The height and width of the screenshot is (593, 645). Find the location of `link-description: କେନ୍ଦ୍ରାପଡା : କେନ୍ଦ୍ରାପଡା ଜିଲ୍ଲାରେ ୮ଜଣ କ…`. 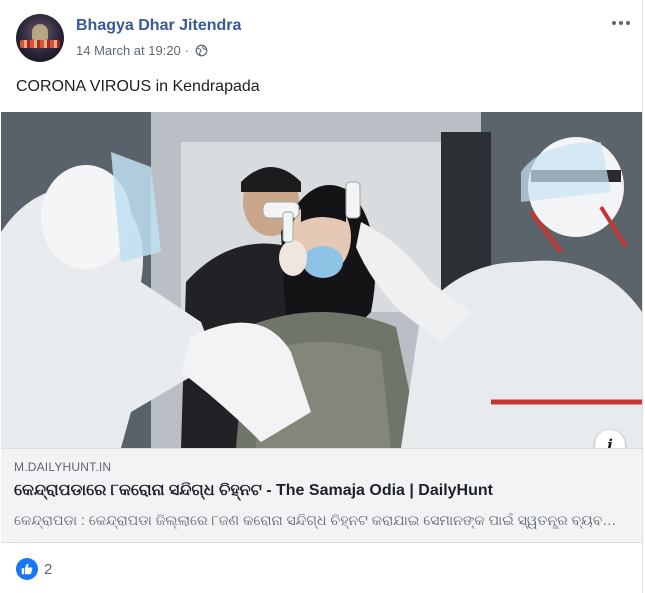

link-description: କେନ୍ଦ୍ରାପଡା : କେନ୍ଦ୍ରାପଡା ଜିଲ୍ଲାରେ ୮ଜଣ କ… is located at coordinates (320, 520).